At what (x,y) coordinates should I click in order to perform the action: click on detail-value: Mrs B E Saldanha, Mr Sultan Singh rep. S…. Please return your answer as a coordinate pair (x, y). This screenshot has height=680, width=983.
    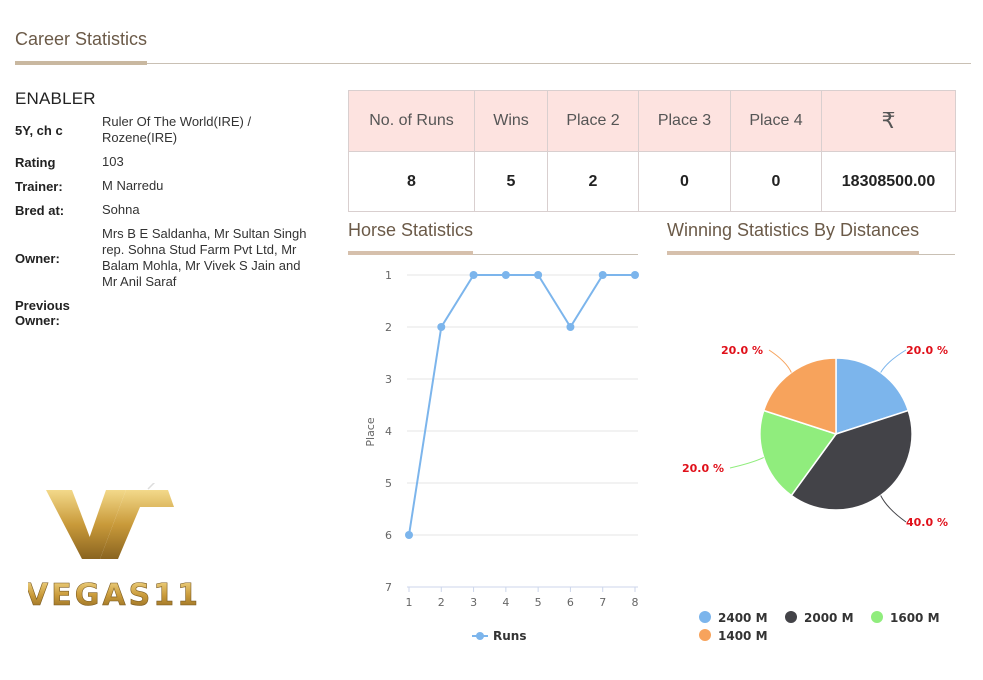
    Looking at the image, I should click on (204, 257).